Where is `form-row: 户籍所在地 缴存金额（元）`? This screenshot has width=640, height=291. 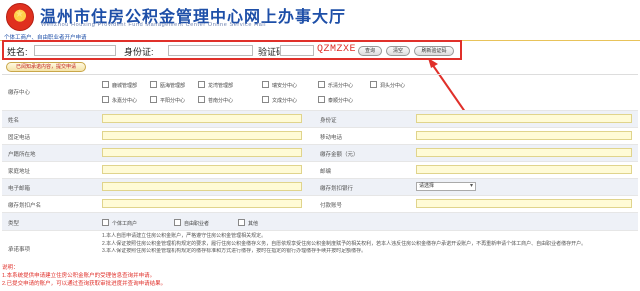
form-row: 户籍所在地 缴存金额（元） is located at coordinates (320, 153).